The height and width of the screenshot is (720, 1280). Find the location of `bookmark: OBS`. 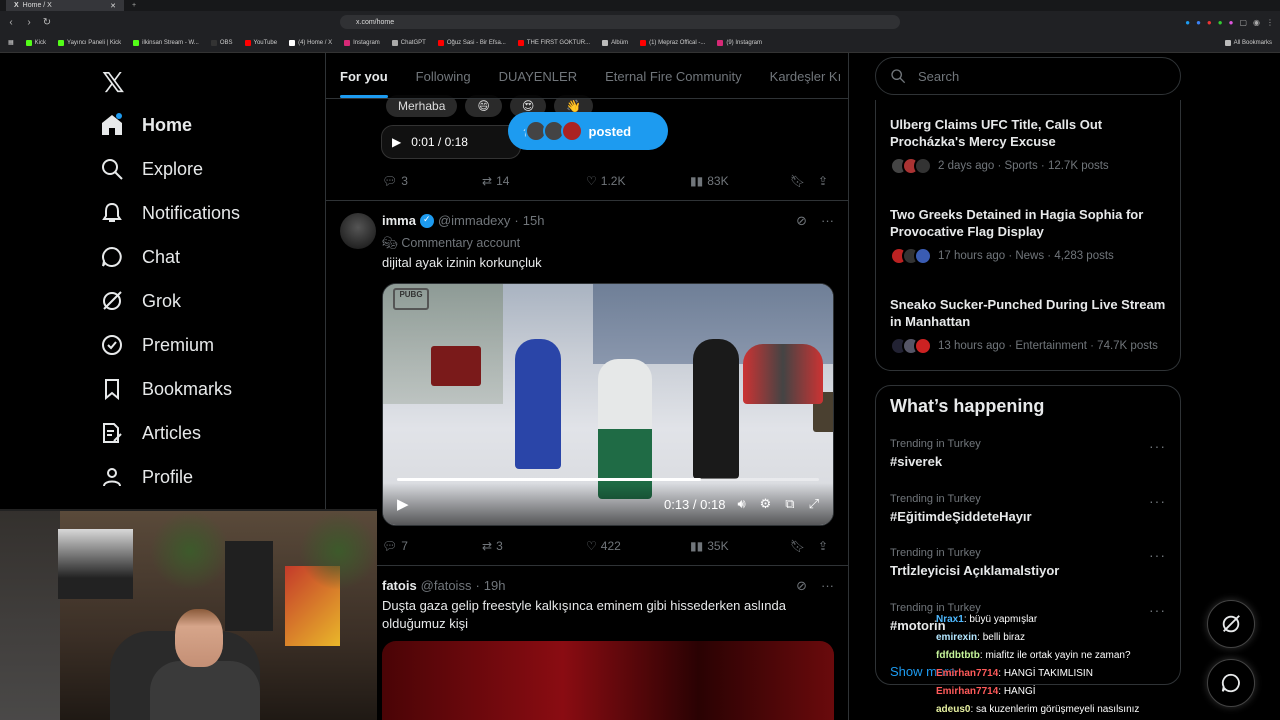

bookmark: OBS is located at coordinates (221, 42).